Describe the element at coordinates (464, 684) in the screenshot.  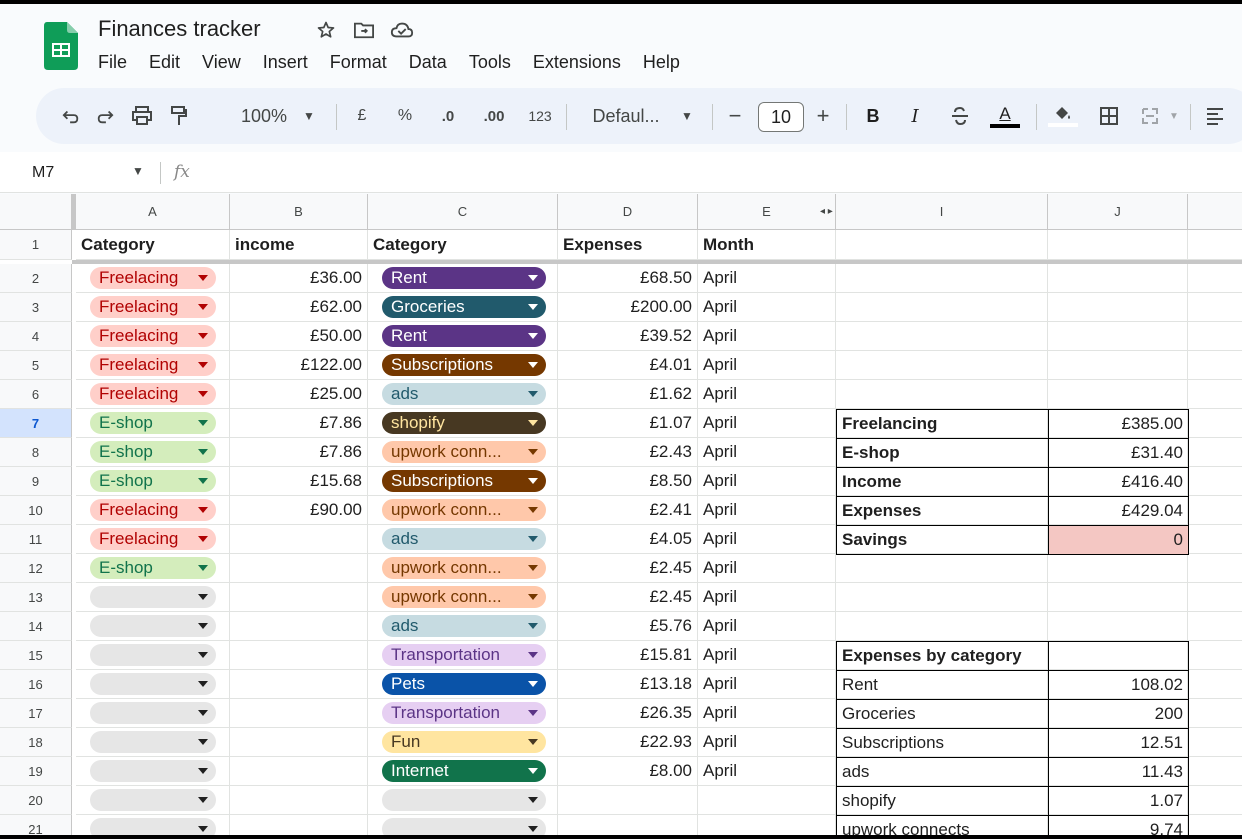
I see `expense-category-dropdown: Pets` at that location.